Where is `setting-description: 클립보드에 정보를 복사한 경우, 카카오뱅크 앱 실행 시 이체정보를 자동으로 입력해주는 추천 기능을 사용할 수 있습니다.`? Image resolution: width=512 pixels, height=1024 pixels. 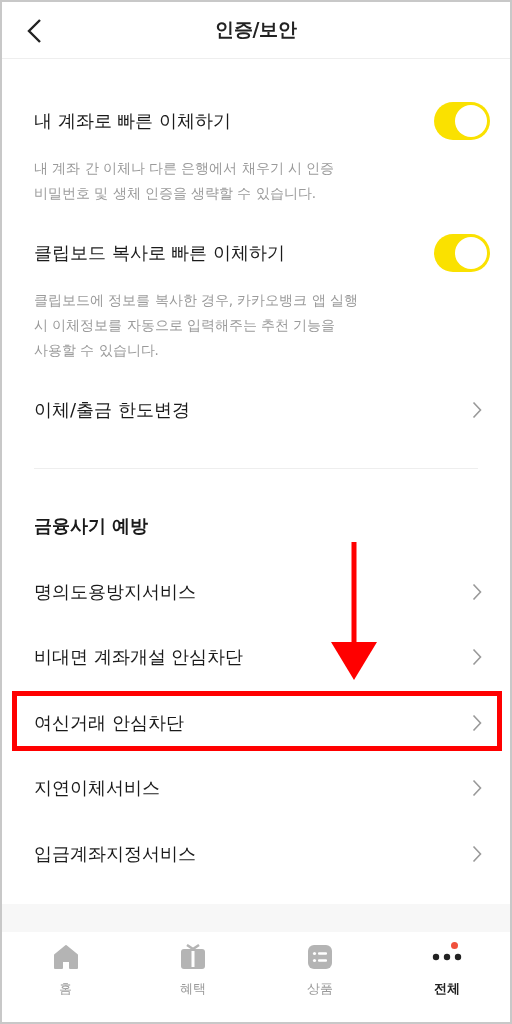 setting-description: 클립보드에 정보를 복사한 경우, 카카오뱅크 앱 실행 시 이체정보를 자동으로 입력해주는 추천 기능을 사용할 수 있습니다. is located at coordinates (197, 325).